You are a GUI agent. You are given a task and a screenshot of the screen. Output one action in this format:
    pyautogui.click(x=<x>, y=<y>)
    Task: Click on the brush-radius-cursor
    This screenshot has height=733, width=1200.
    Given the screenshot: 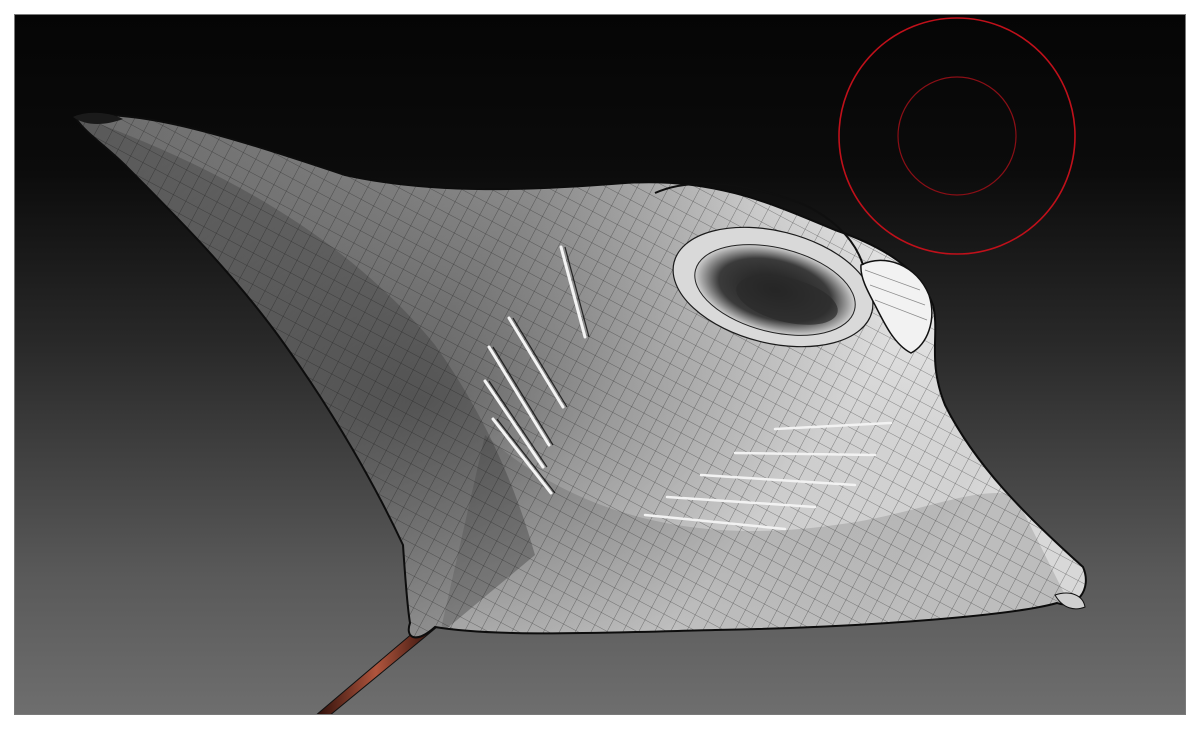 What is the action you would take?
    pyautogui.click(x=957, y=136)
    